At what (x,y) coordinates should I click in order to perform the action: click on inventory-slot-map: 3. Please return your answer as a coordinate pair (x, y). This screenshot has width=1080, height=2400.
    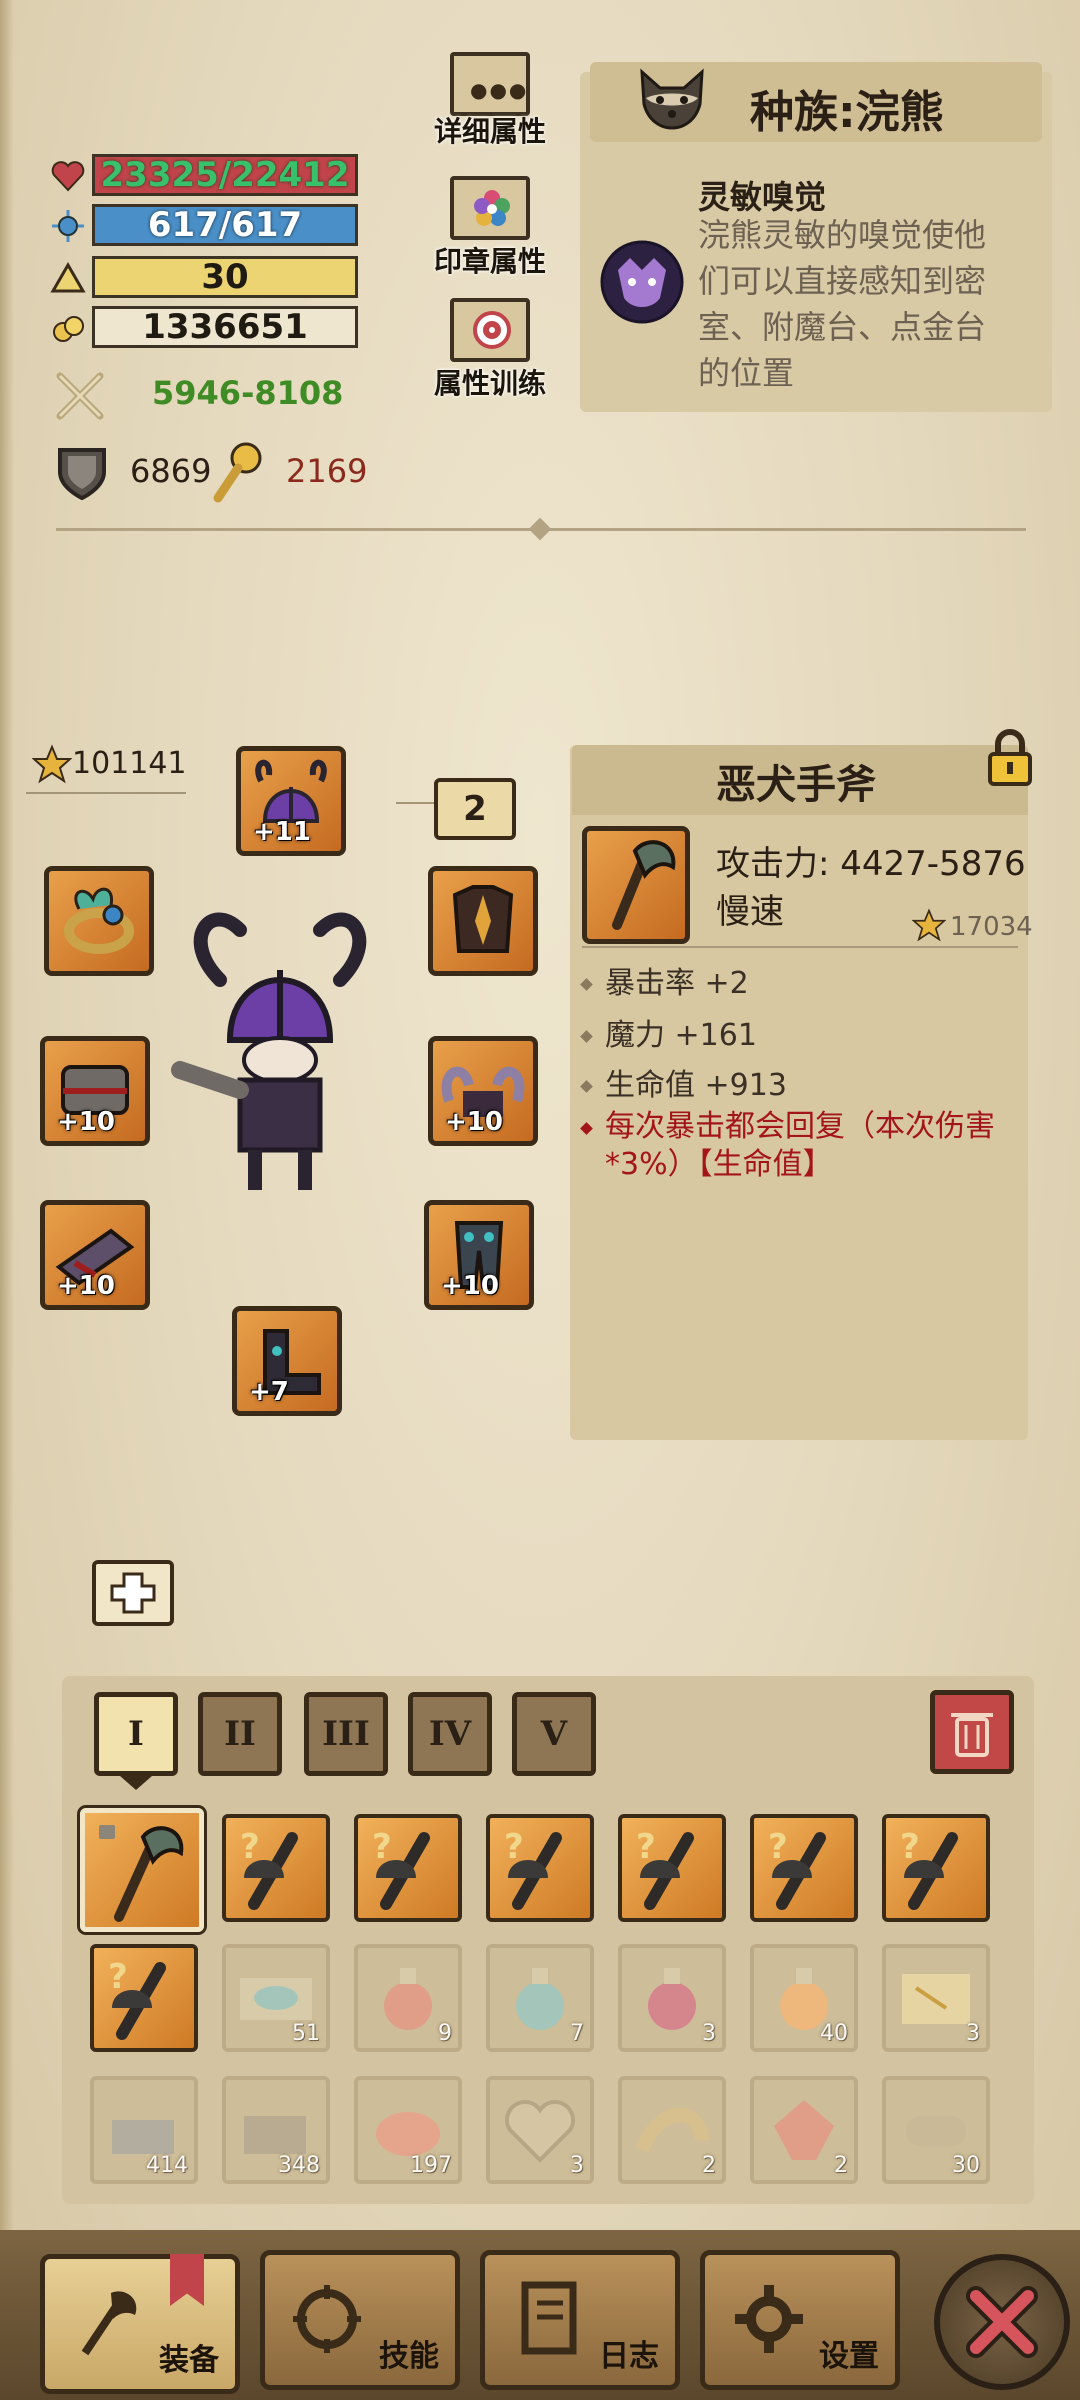
    Looking at the image, I should click on (936, 1998).